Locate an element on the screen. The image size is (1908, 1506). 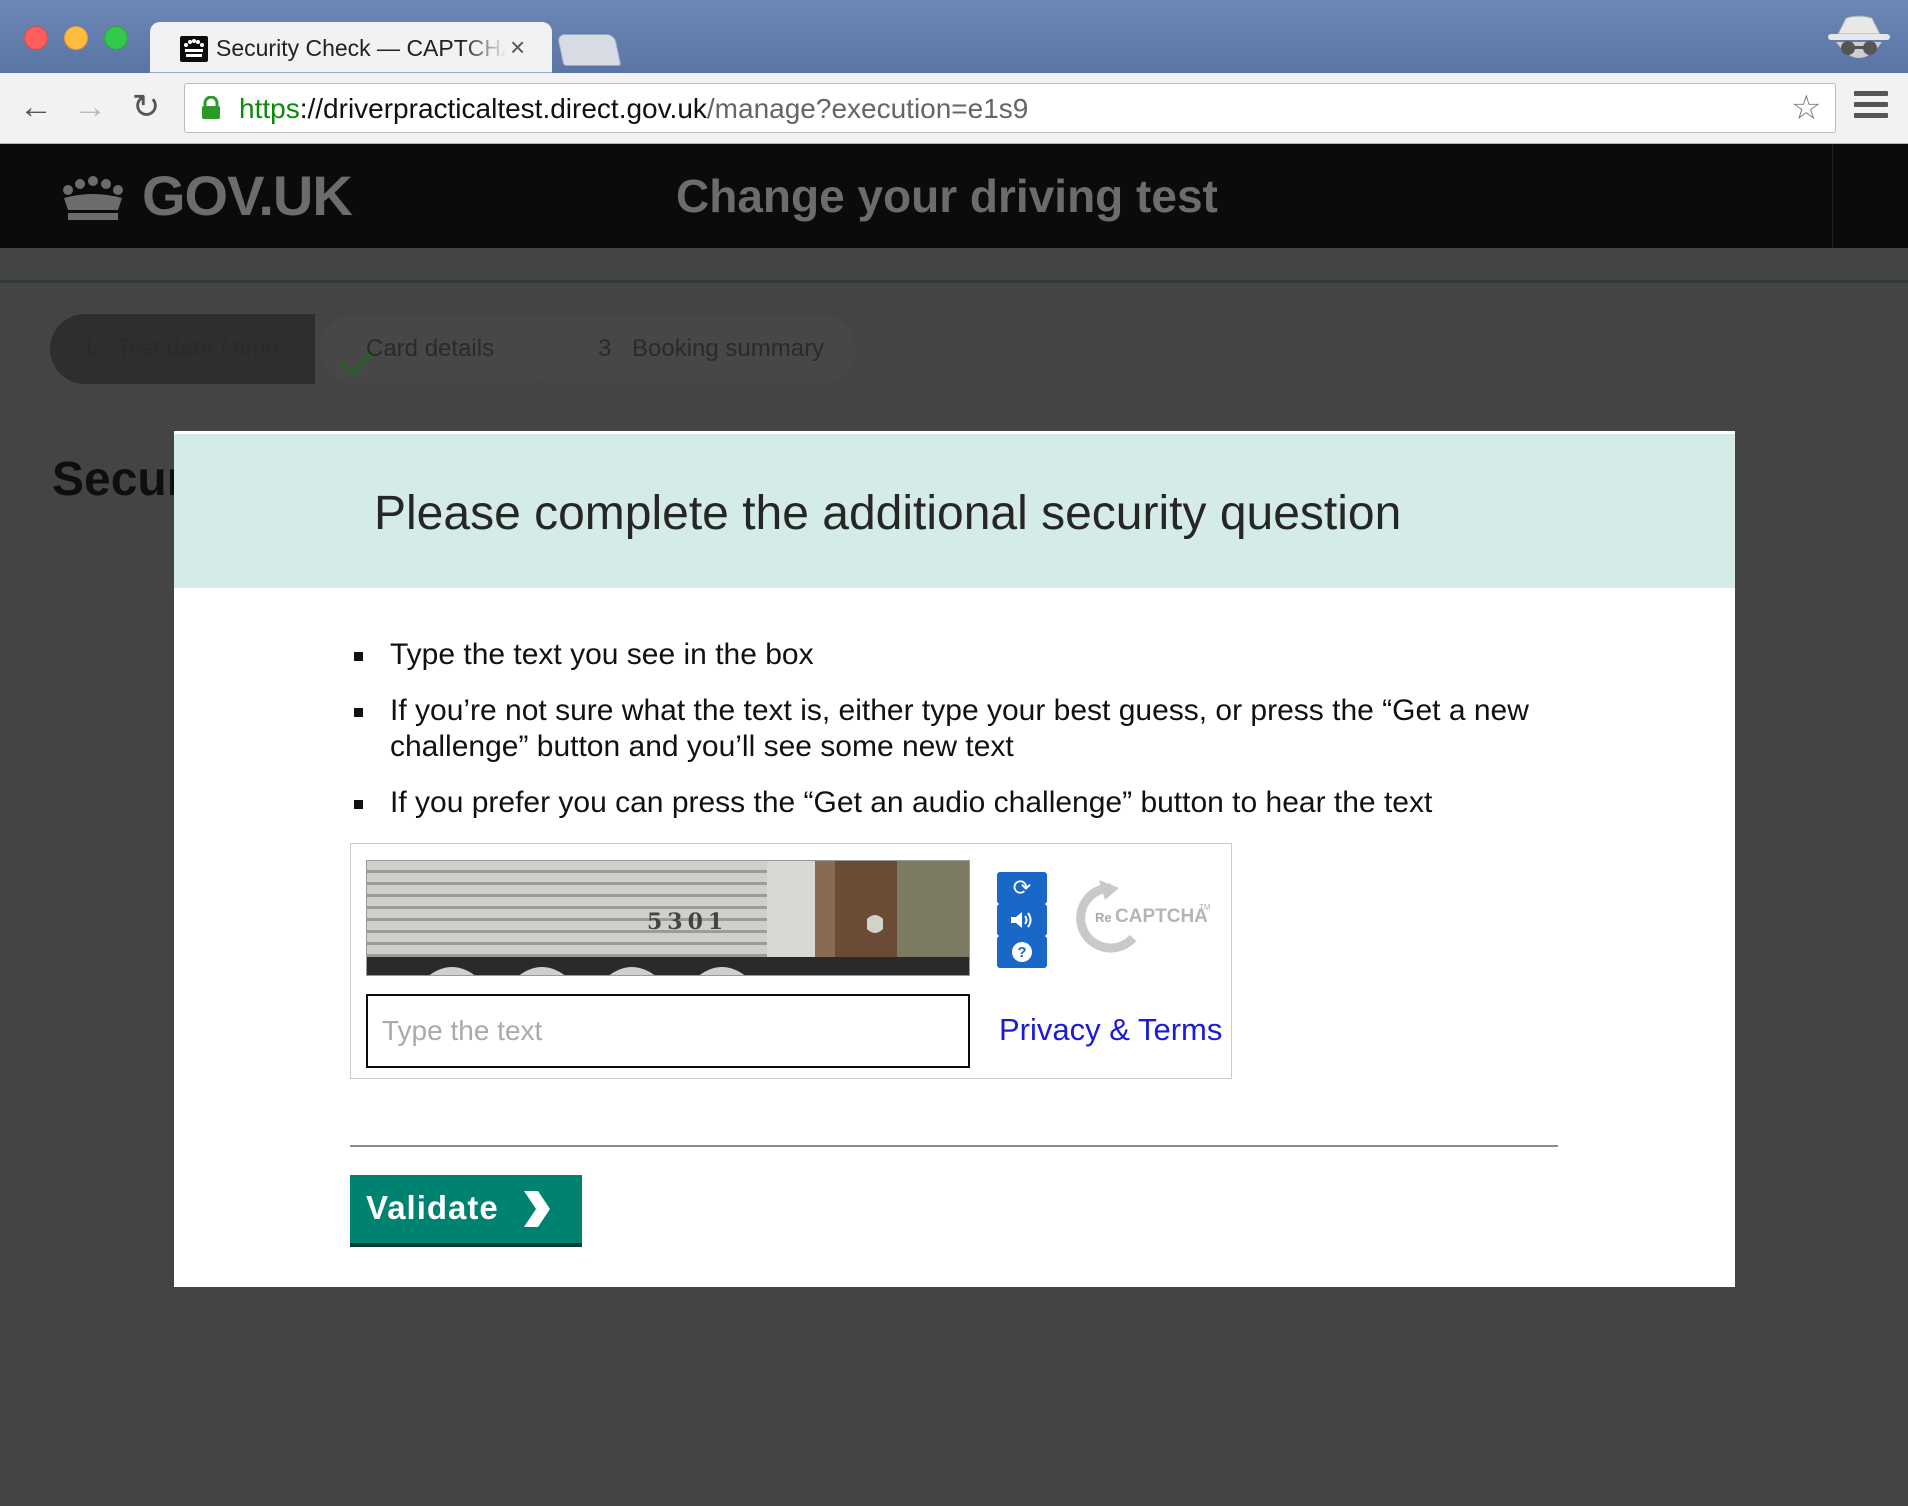
audio-challenge-icon is located at coordinates (1022, 920).